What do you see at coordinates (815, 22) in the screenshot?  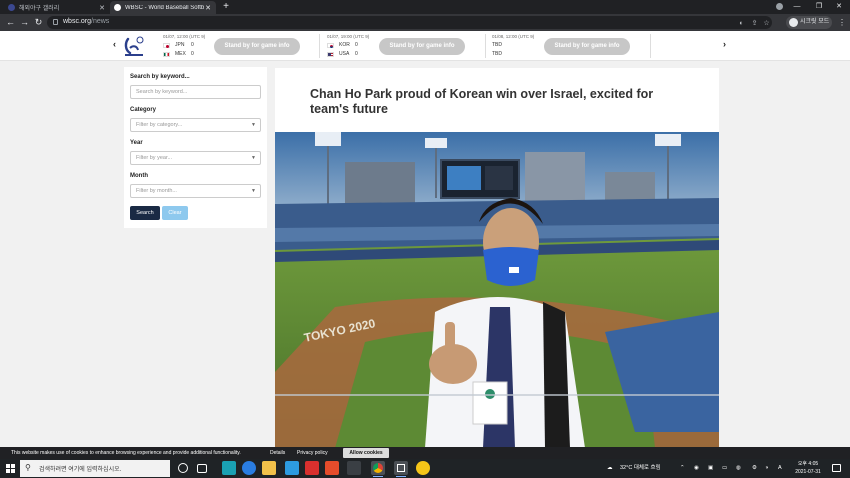 I see `profile-label: 시크릿 모드` at bounding box center [815, 22].